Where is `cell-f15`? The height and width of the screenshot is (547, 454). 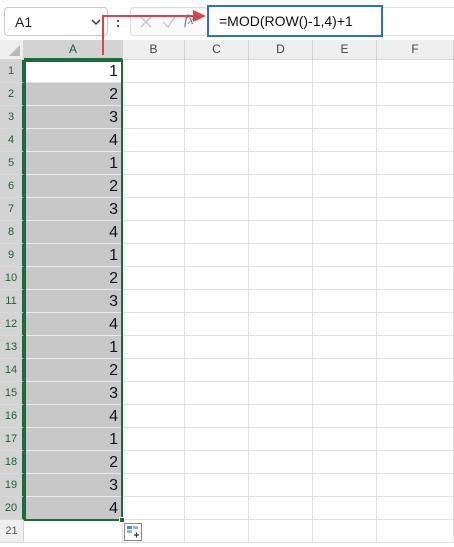 cell-f15 is located at coordinates (415, 393).